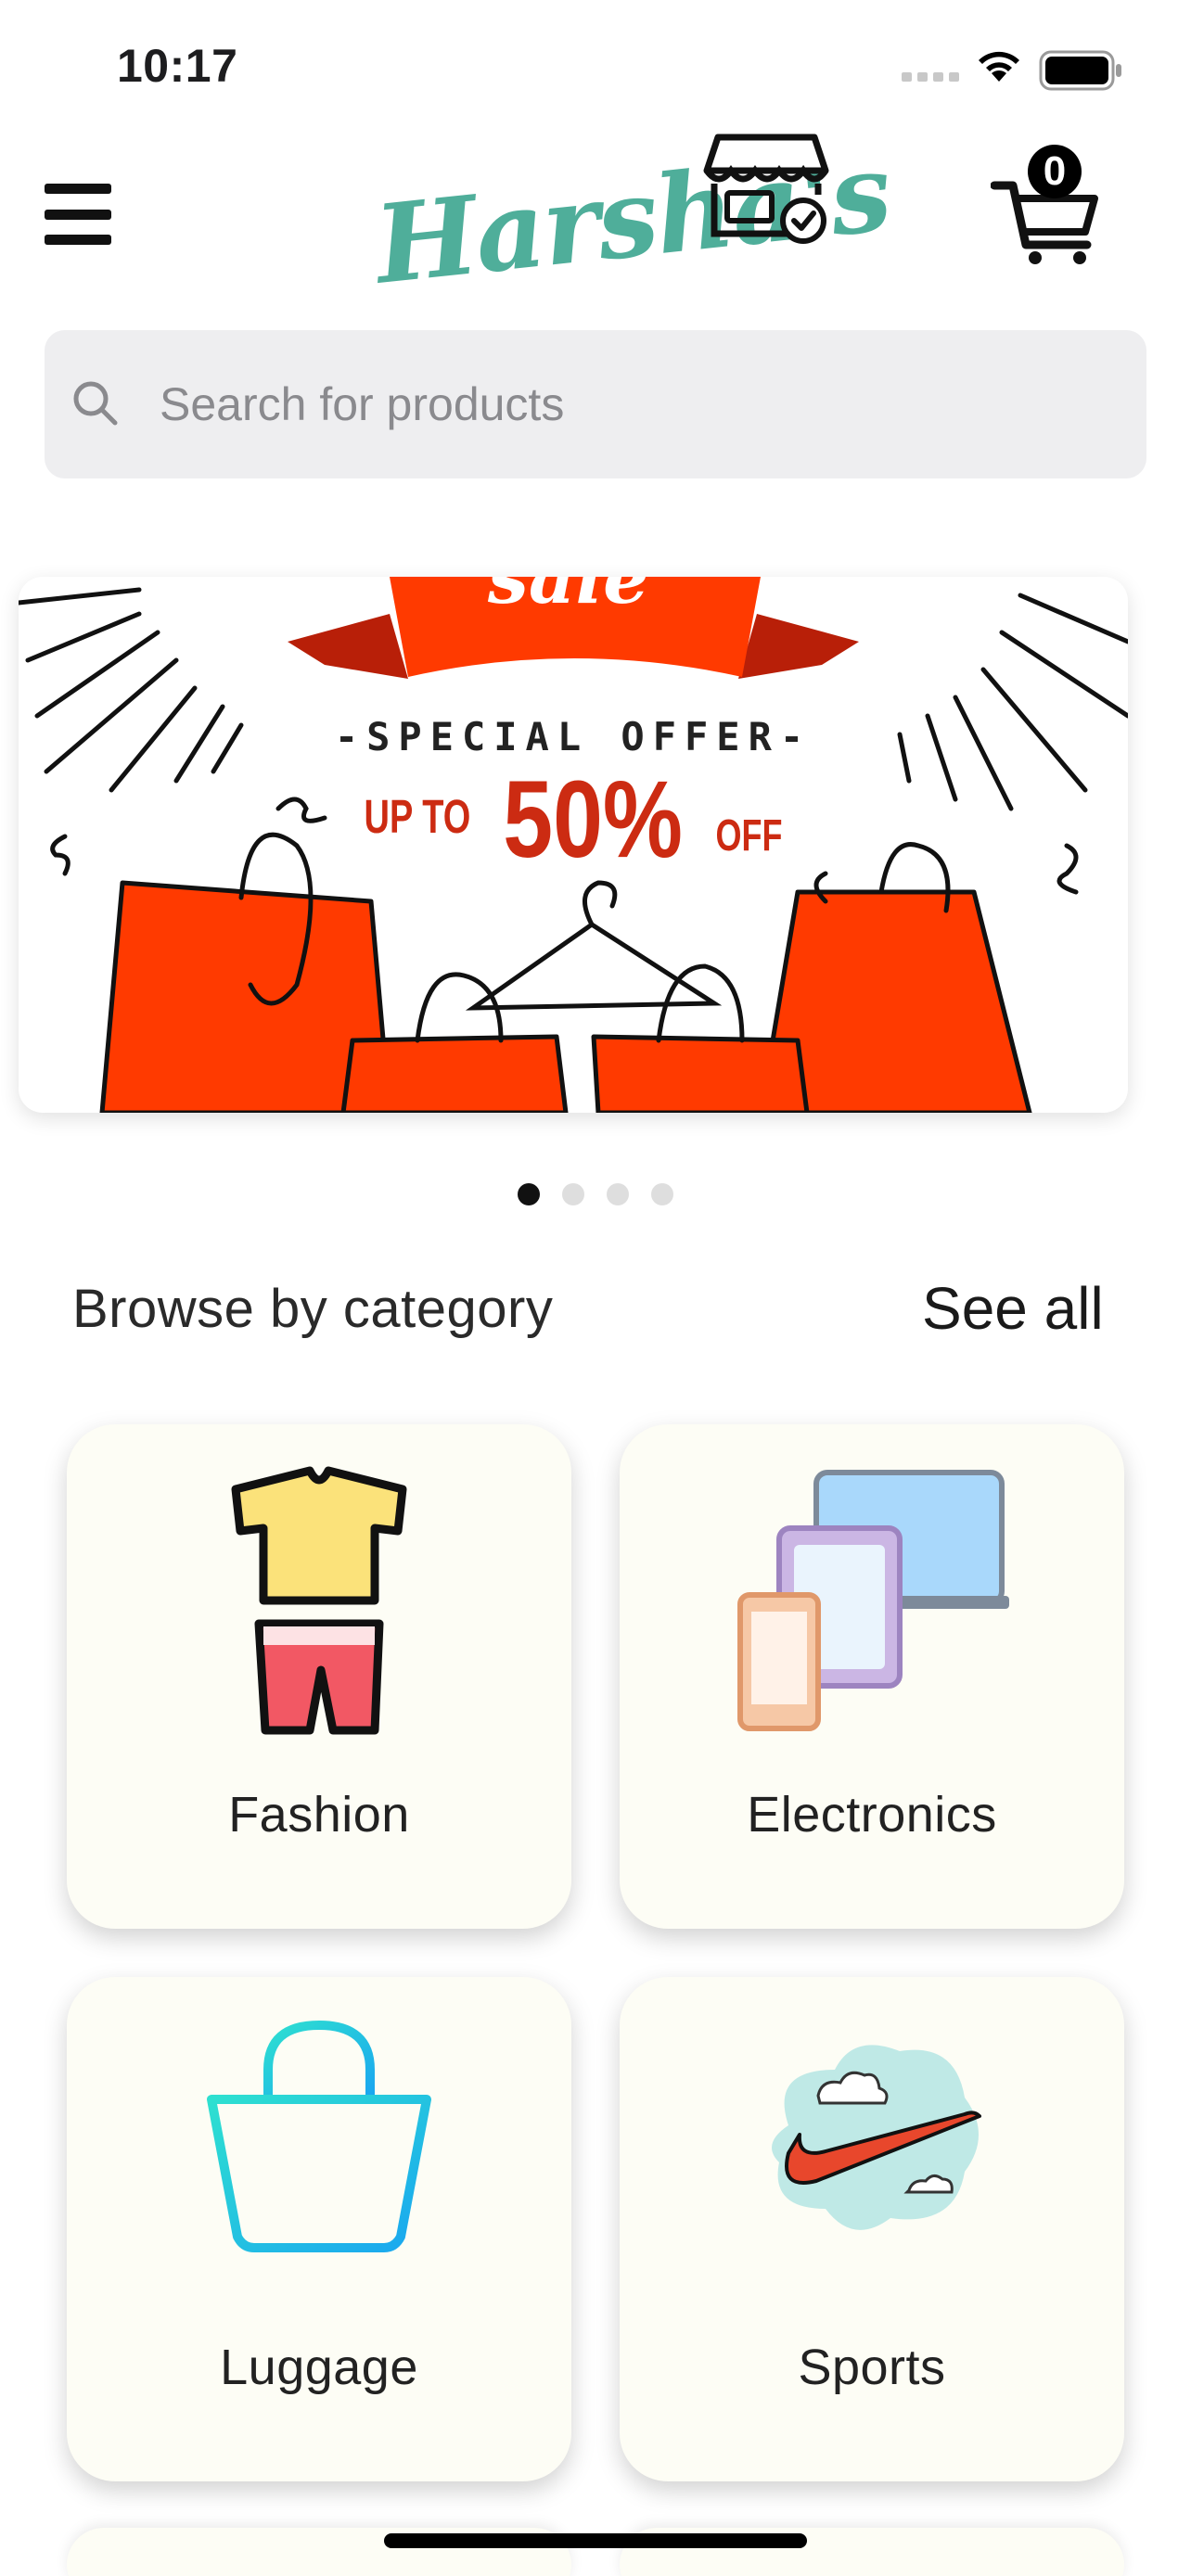 Image resolution: width=1191 pixels, height=2576 pixels. Describe the element at coordinates (319, 1815) in the screenshot. I see `category-label: Fashion` at that location.